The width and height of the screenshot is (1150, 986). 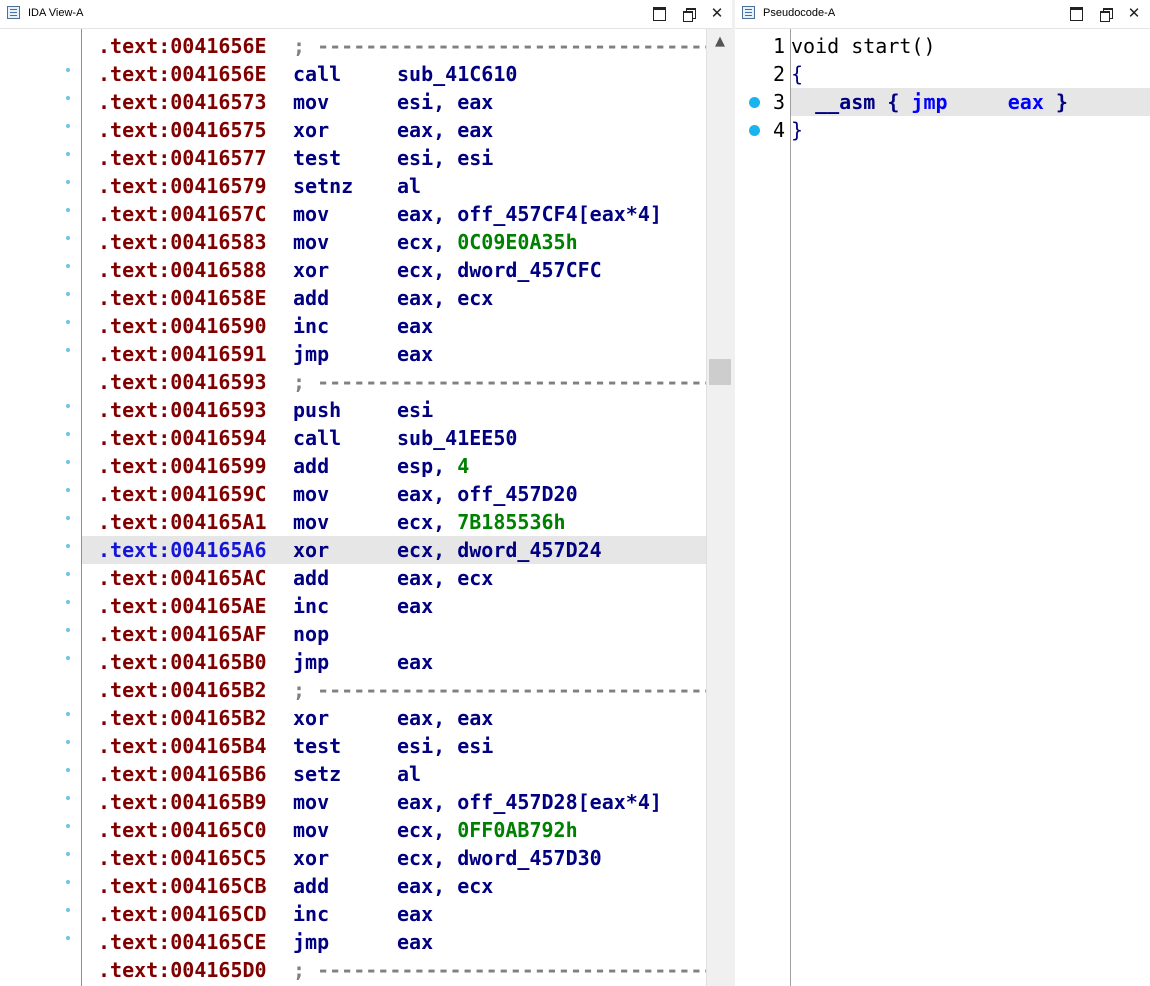 What do you see at coordinates (182, 774) in the screenshot?
I see `address-label: .text:004165B6` at bounding box center [182, 774].